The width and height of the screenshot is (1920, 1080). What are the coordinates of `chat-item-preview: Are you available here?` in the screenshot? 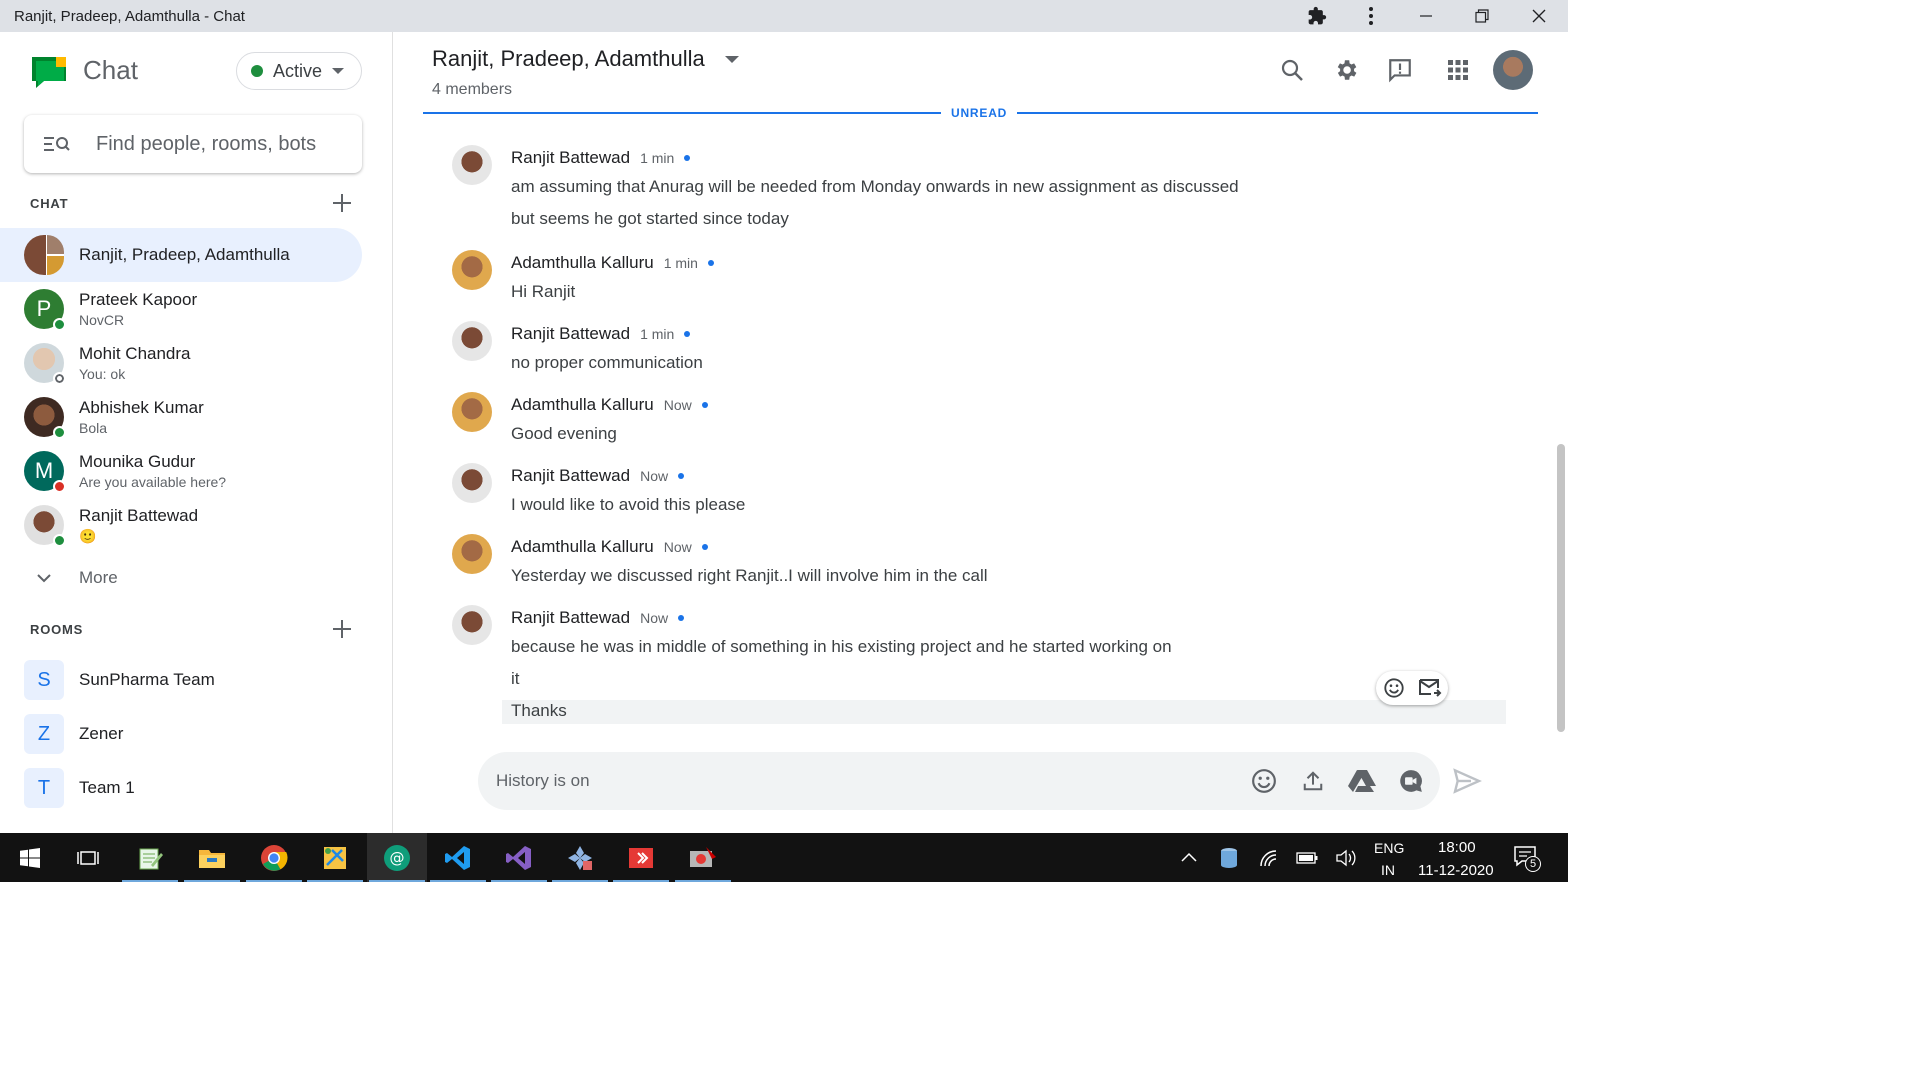 It's located at (153, 482).